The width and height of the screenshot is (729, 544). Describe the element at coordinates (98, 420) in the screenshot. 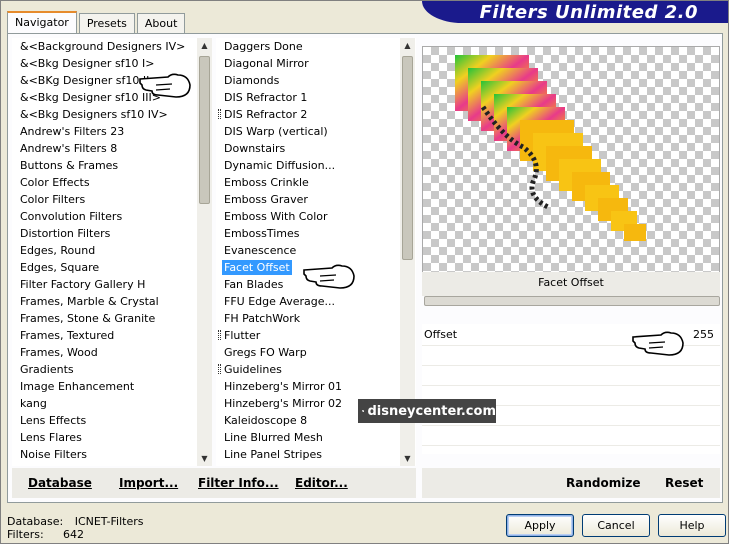

I see `category-item: Lens Effects` at that location.